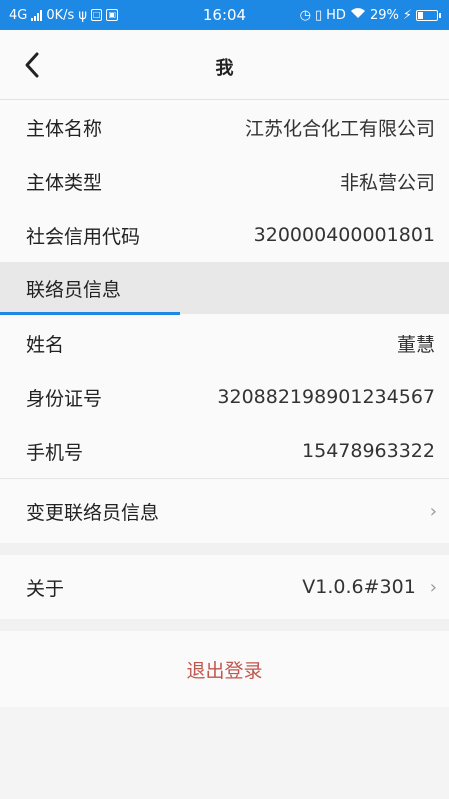  Describe the element at coordinates (387, 182) in the screenshot. I see `row-value: 非私营公司` at that location.